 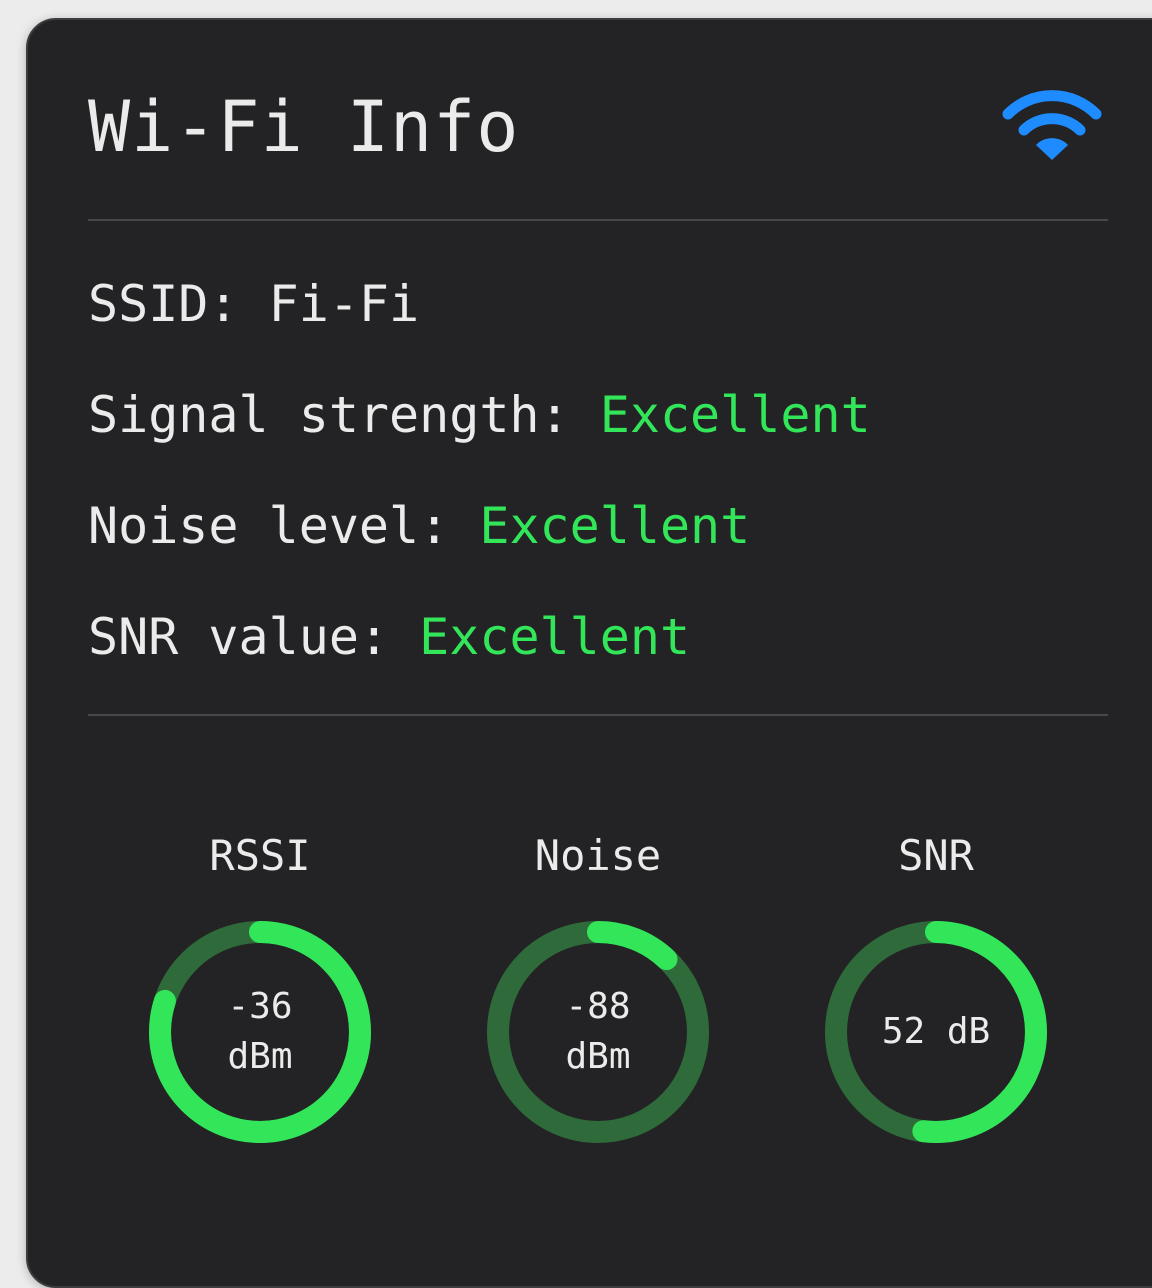 What do you see at coordinates (1052, 125) in the screenshot?
I see `wifi-icon` at bounding box center [1052, 125].